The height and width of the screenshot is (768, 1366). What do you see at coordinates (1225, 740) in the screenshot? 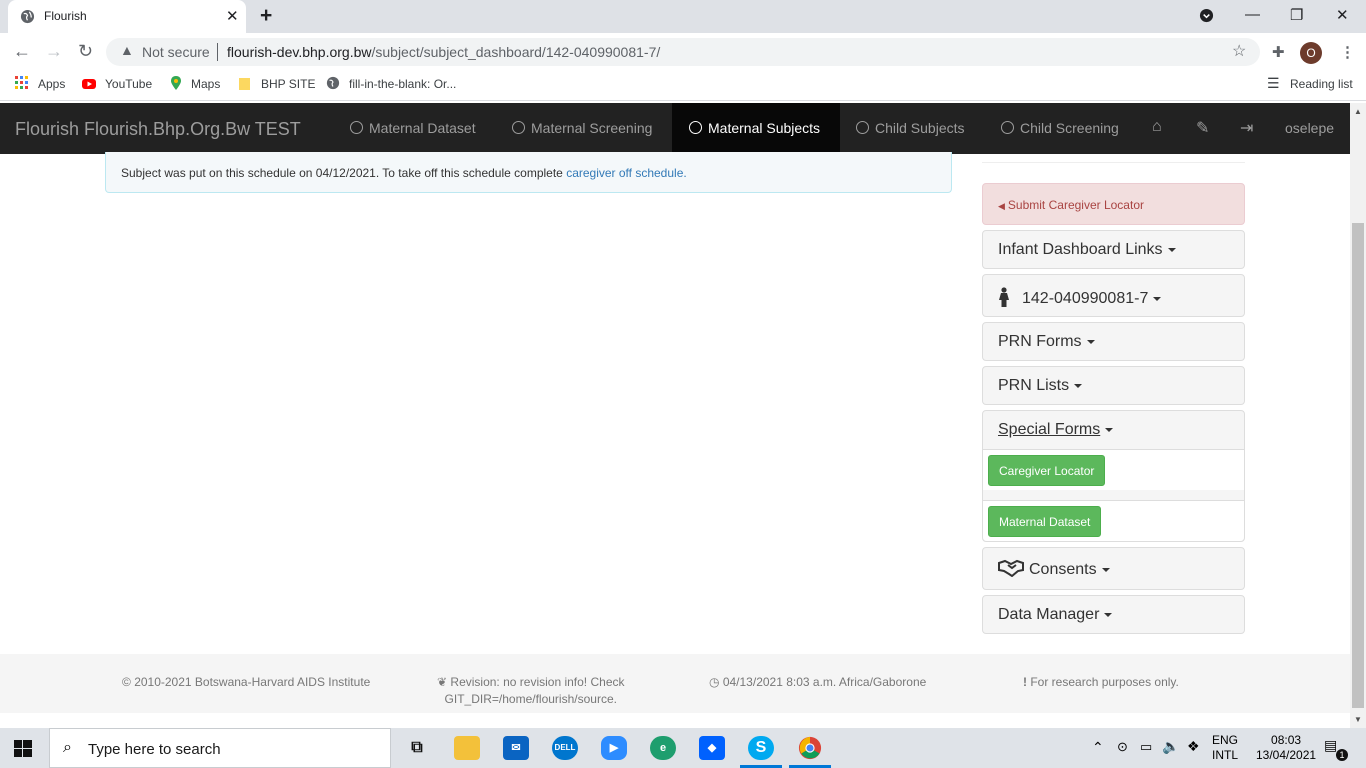
I see `lang-code: ENG` at bounding box center [1225, 740].